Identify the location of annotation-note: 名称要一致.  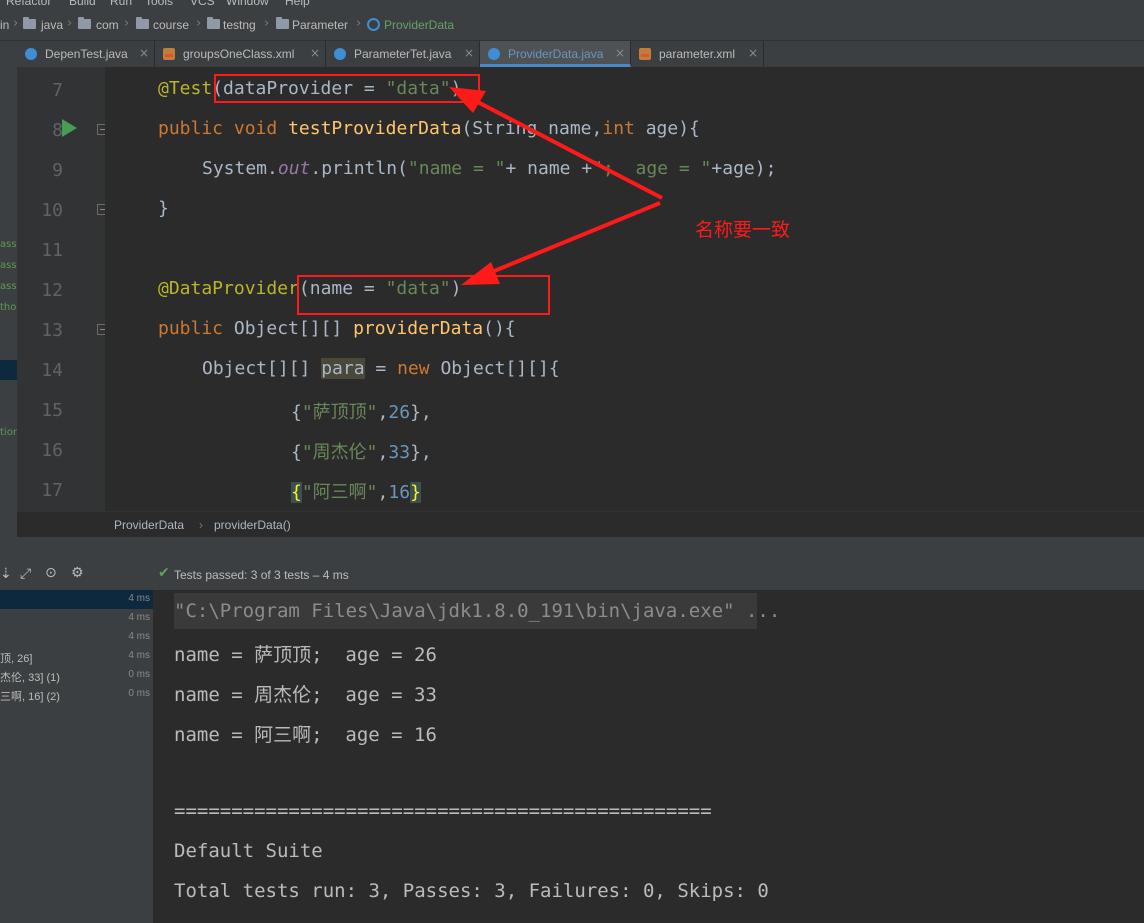
(743, 230).